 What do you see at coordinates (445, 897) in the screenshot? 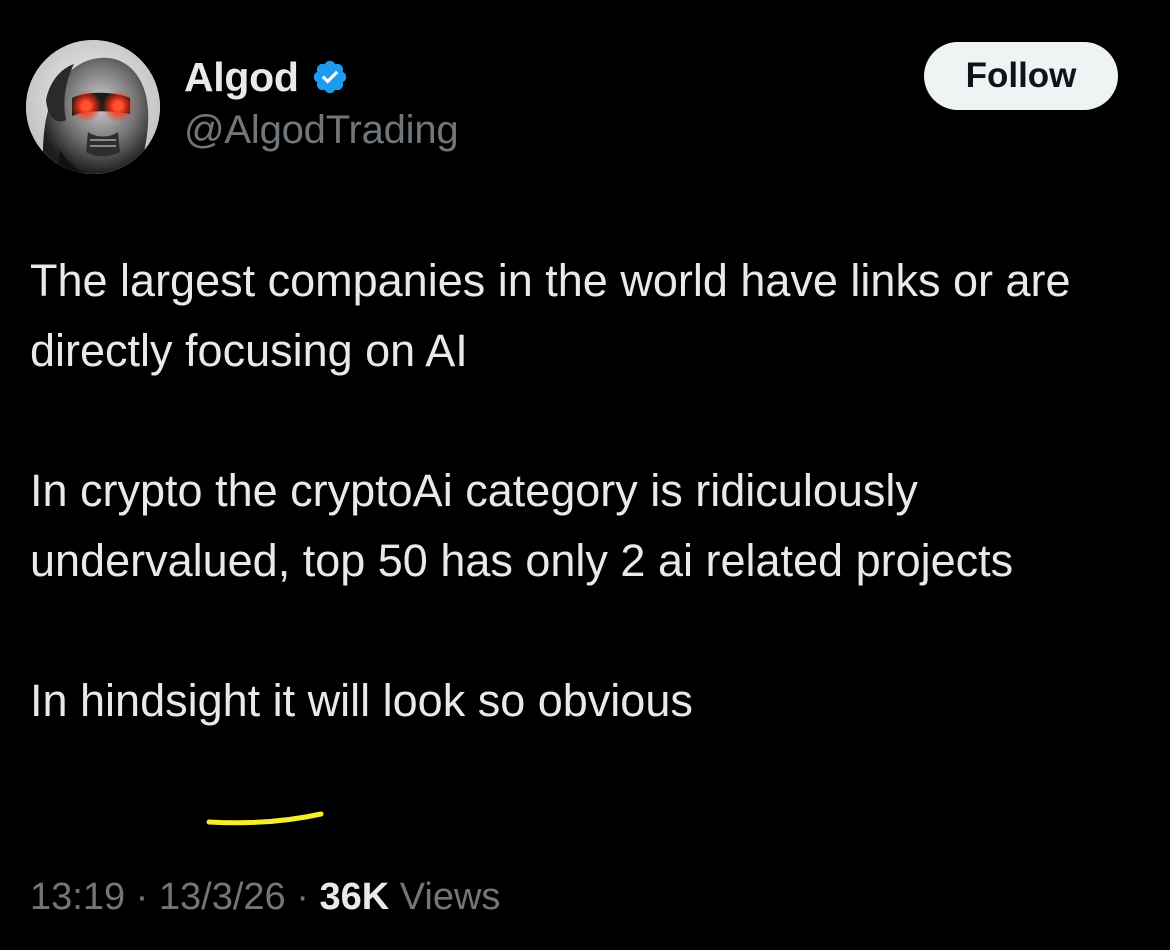
I see `views-label: Views` at bounding box center [445, 897].